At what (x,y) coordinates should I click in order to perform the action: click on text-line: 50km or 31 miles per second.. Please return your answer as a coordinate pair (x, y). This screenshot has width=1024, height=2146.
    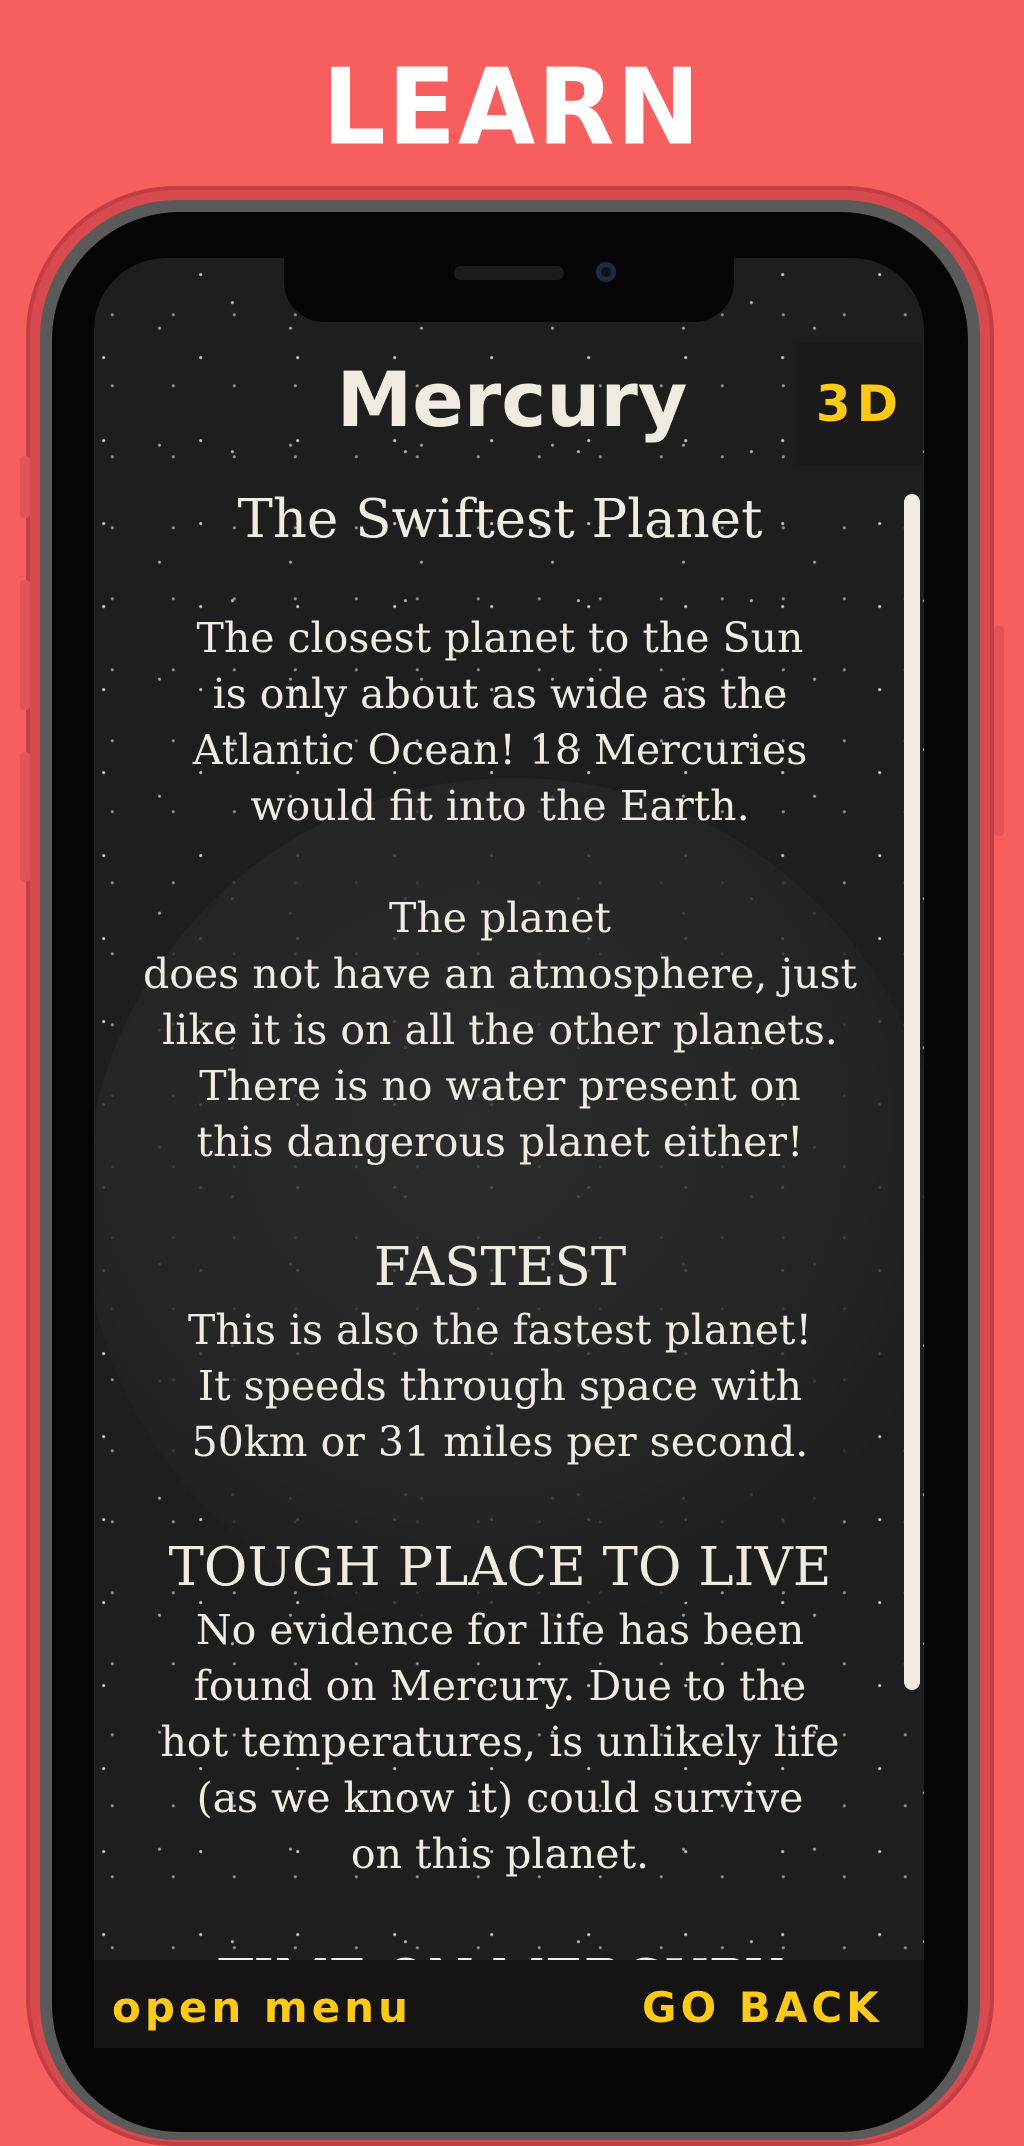
    Looking at the image, I should click on (500, 1442).